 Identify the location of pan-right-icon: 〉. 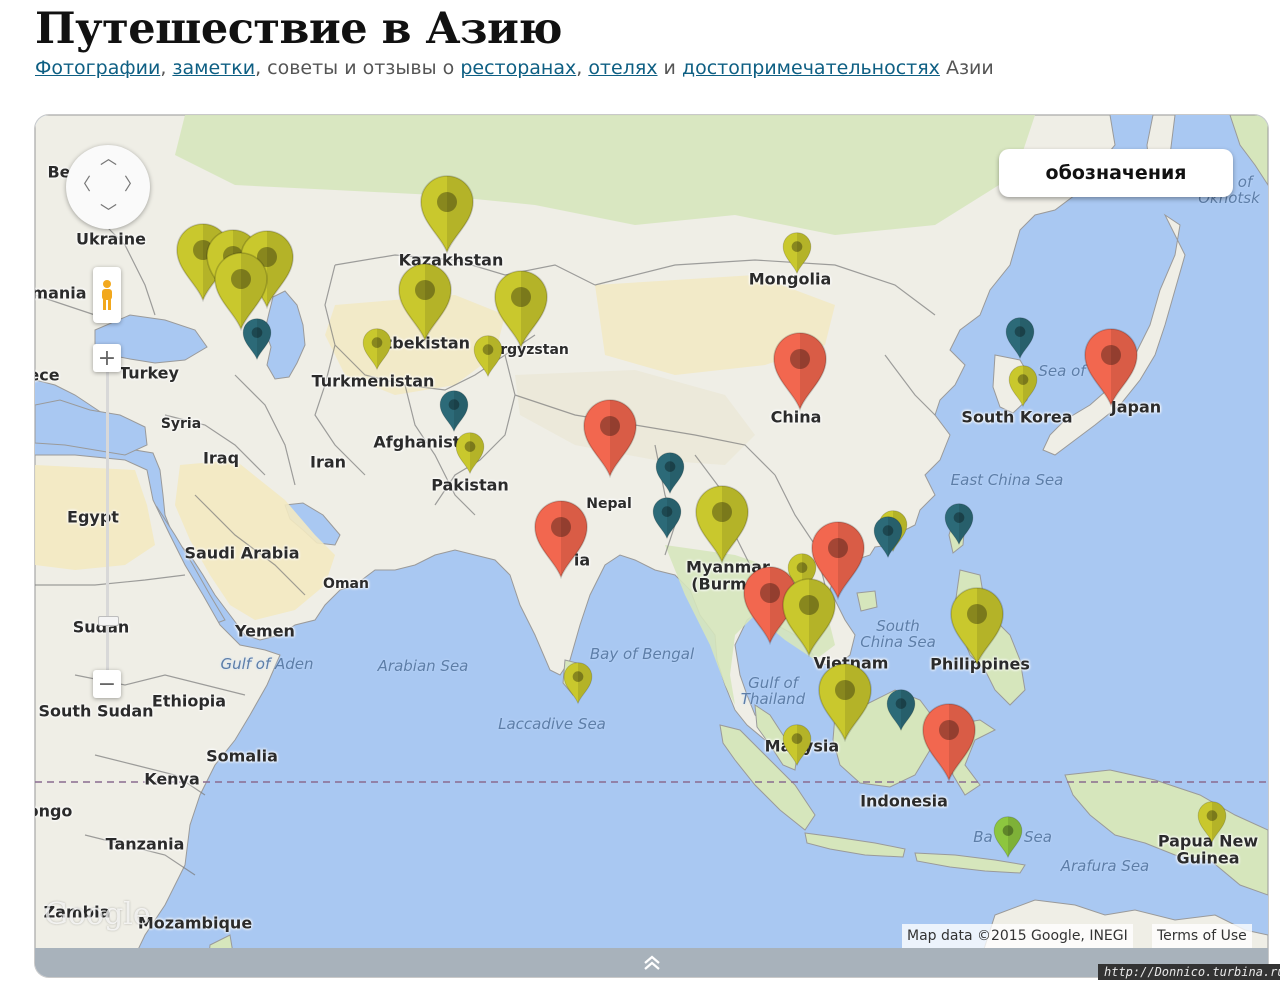
(132, 185).